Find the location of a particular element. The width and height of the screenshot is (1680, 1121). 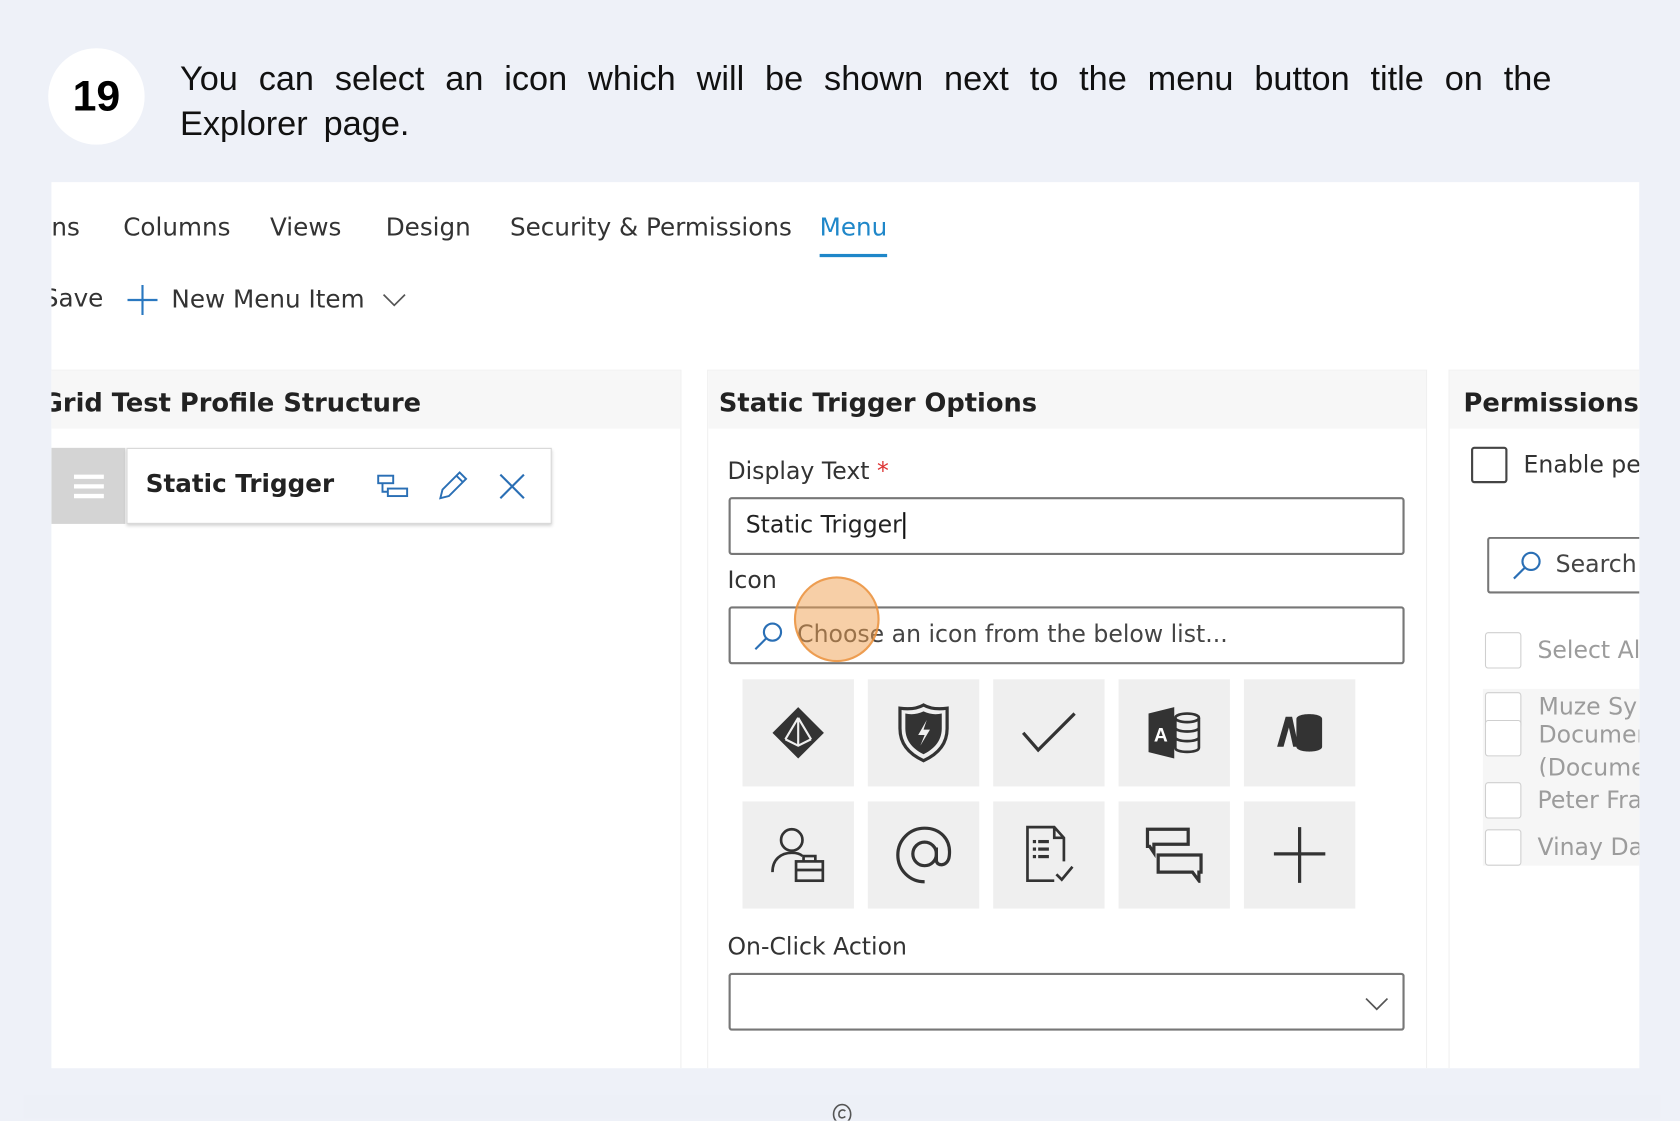

tab-menu: Menu is located at coordinates (854, 228).